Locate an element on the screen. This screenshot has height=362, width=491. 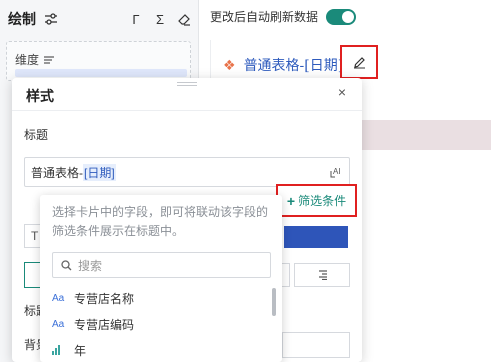
pencil-icon is located at coordinates (359, 62).